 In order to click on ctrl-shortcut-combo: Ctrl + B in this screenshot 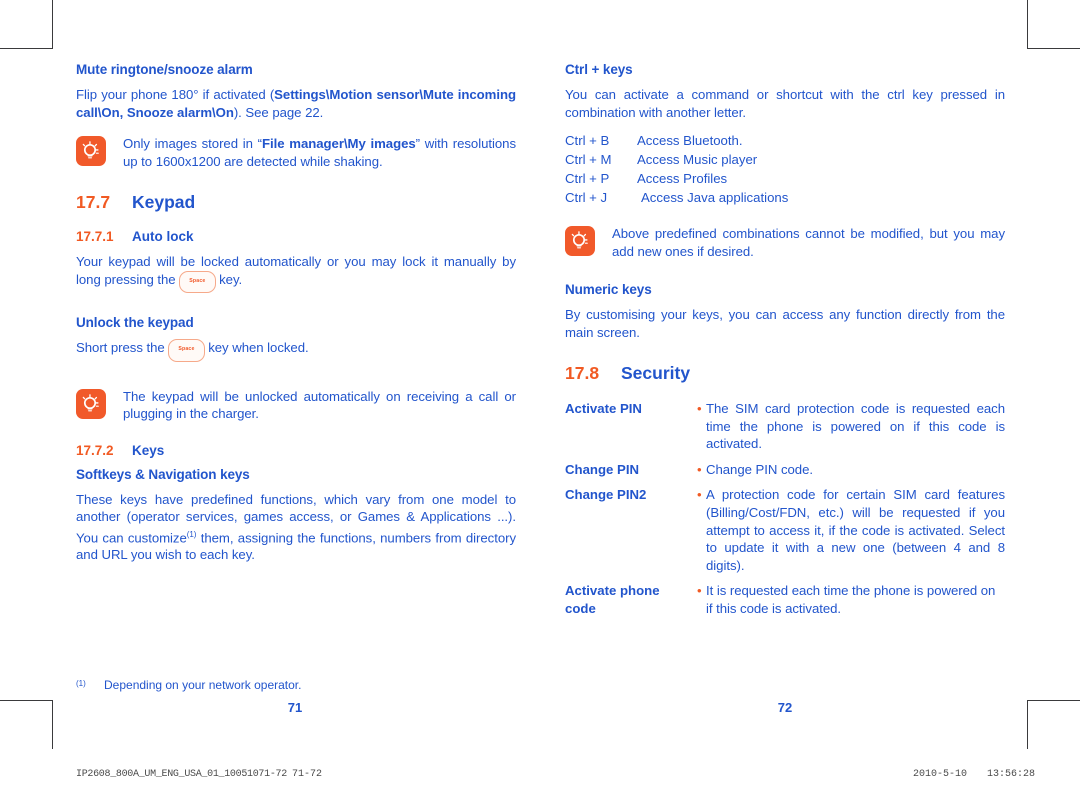, I will do `click(587, 140)`.